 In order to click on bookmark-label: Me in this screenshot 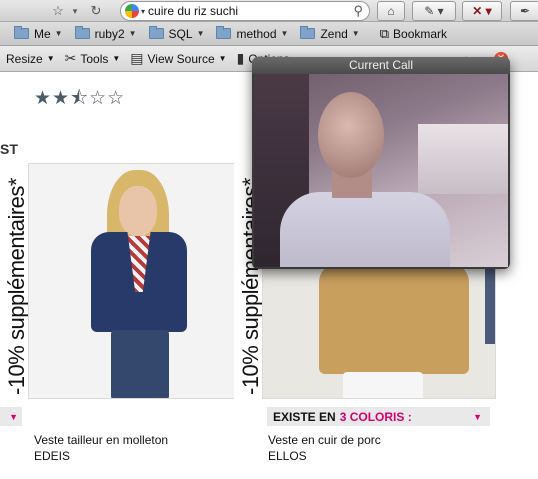, I will do `click(42, 33)`.